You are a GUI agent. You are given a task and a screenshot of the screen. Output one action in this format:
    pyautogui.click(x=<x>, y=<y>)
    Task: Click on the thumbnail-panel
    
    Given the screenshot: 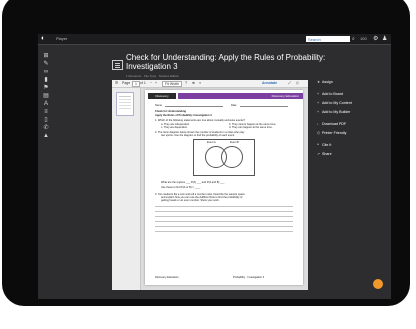 What is the action you would take?
    pyautogui.click(x=126, y=189)
    